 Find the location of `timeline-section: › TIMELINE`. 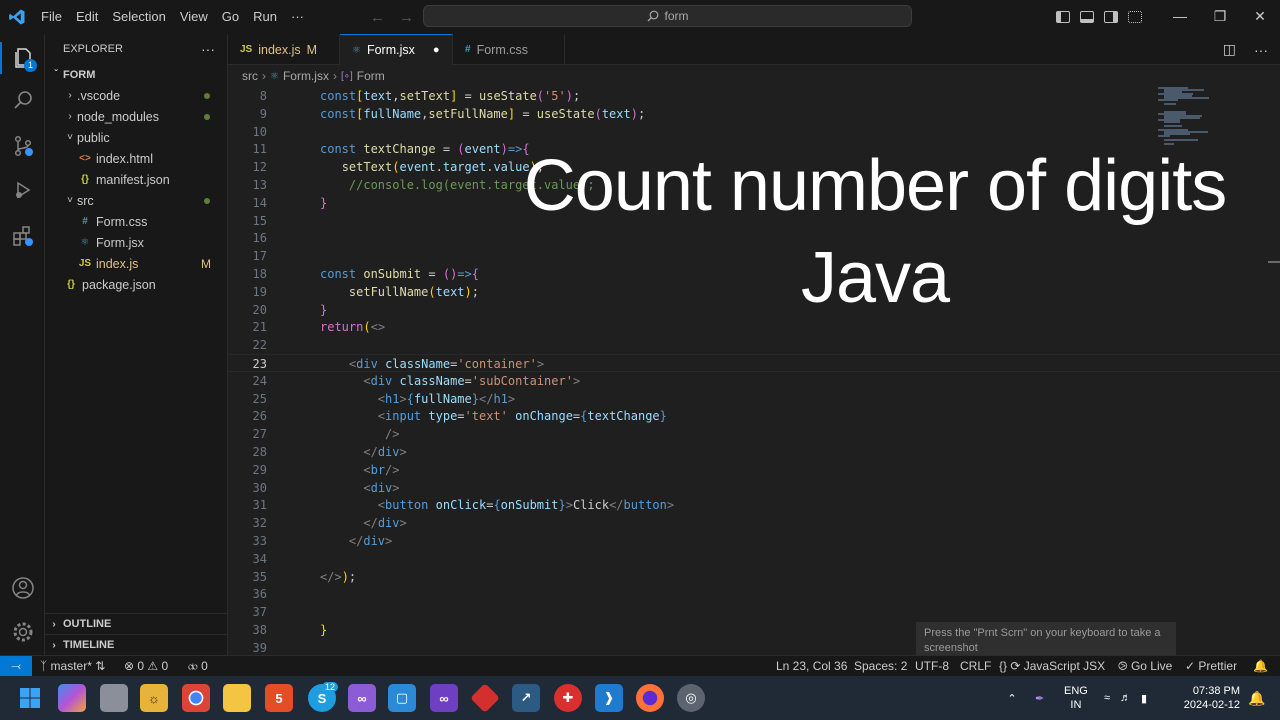

timeline-section: › TIMELINE is located at coordinates (136, 644).